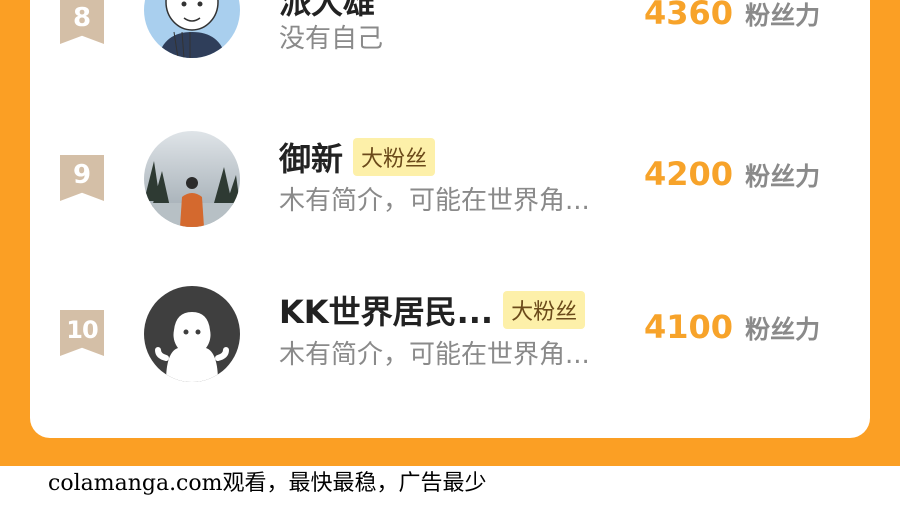  I want to click on person-forest-avatar-icon, so click(192, 179).